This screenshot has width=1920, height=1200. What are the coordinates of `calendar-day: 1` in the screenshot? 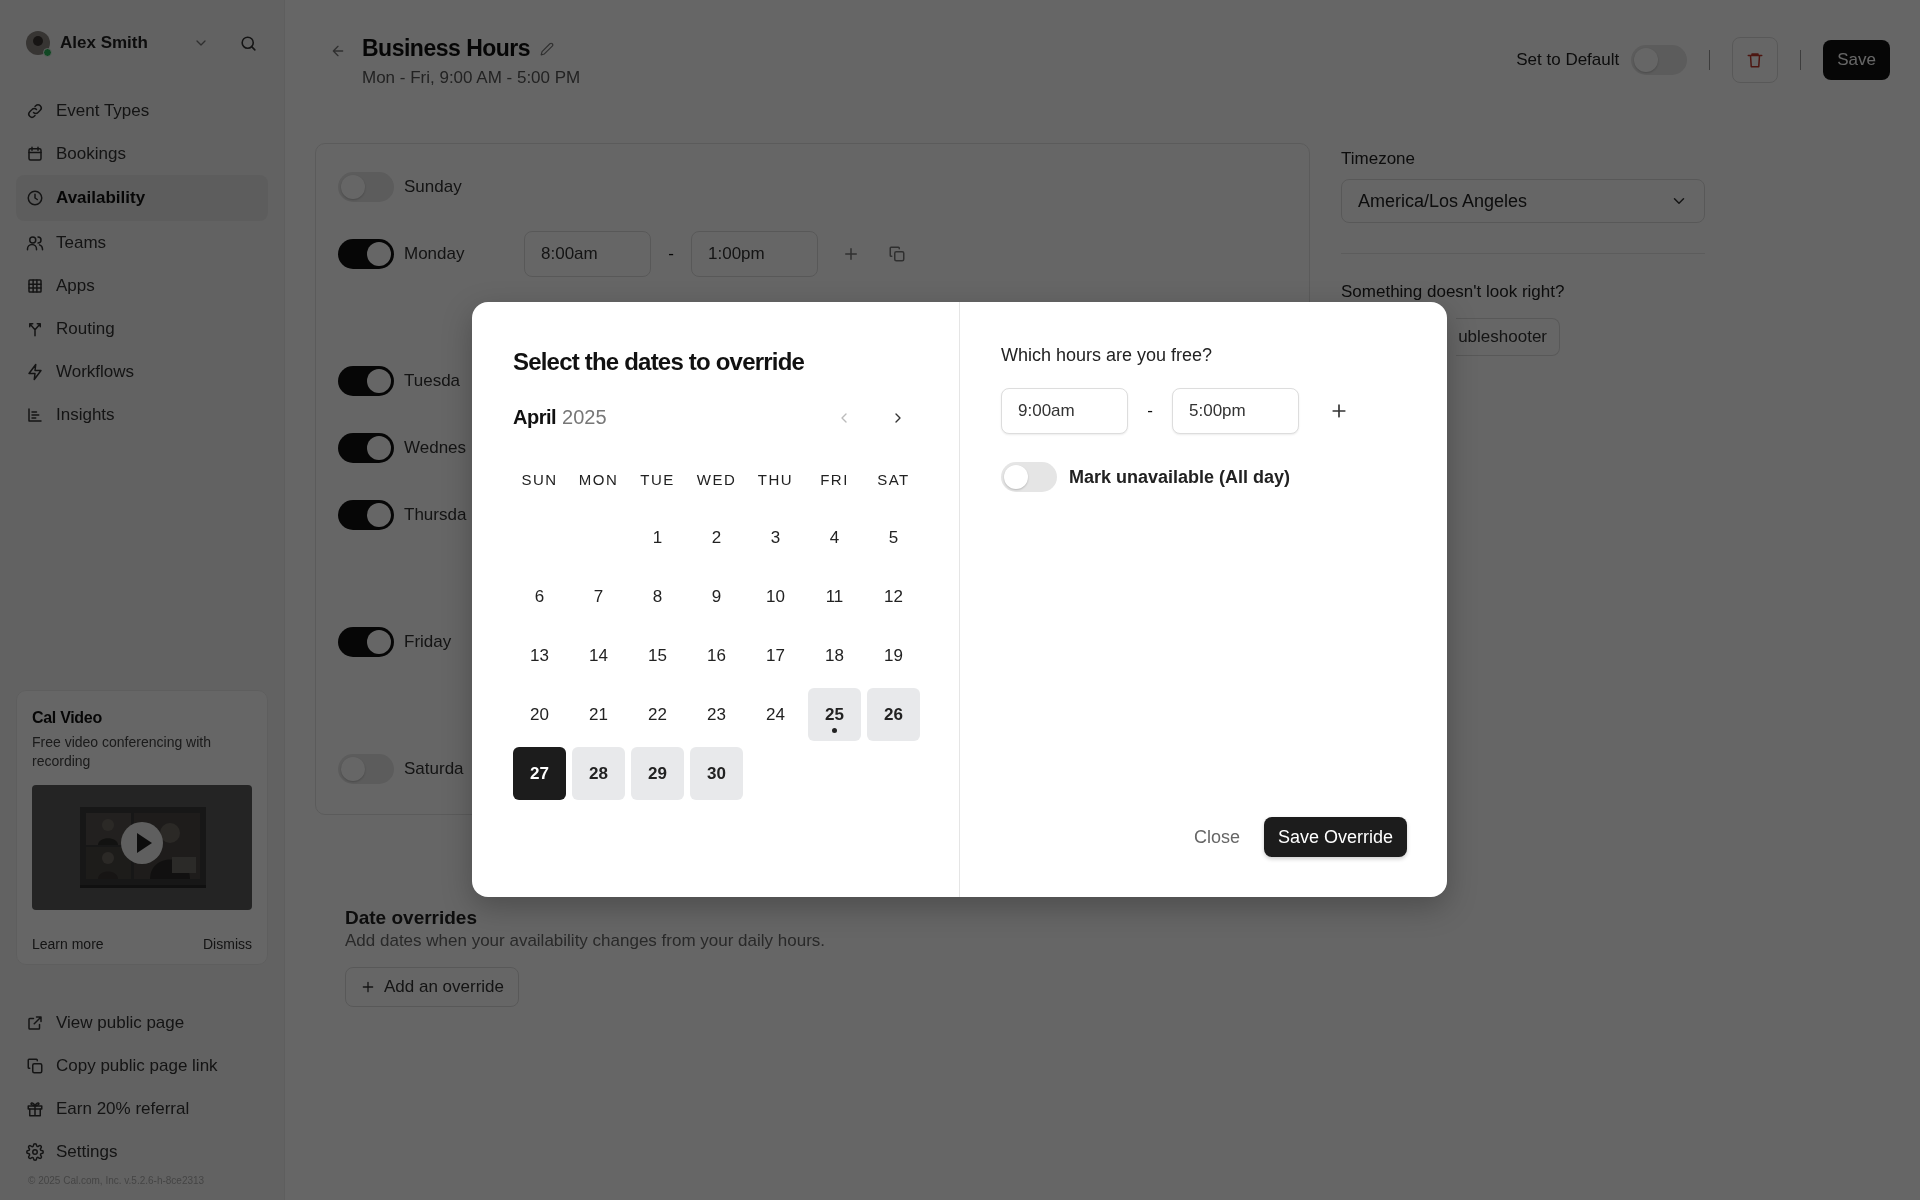 It's located at (657, 537).